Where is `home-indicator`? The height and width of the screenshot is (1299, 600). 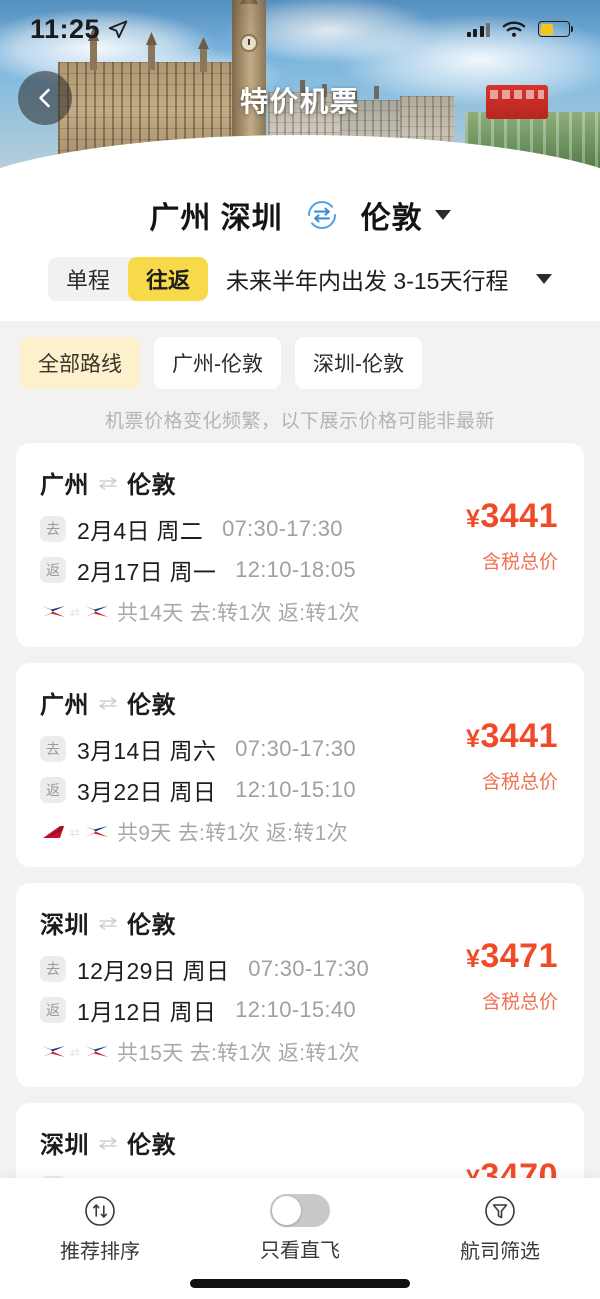 home-indicator is located at coordinates (300, 1283).